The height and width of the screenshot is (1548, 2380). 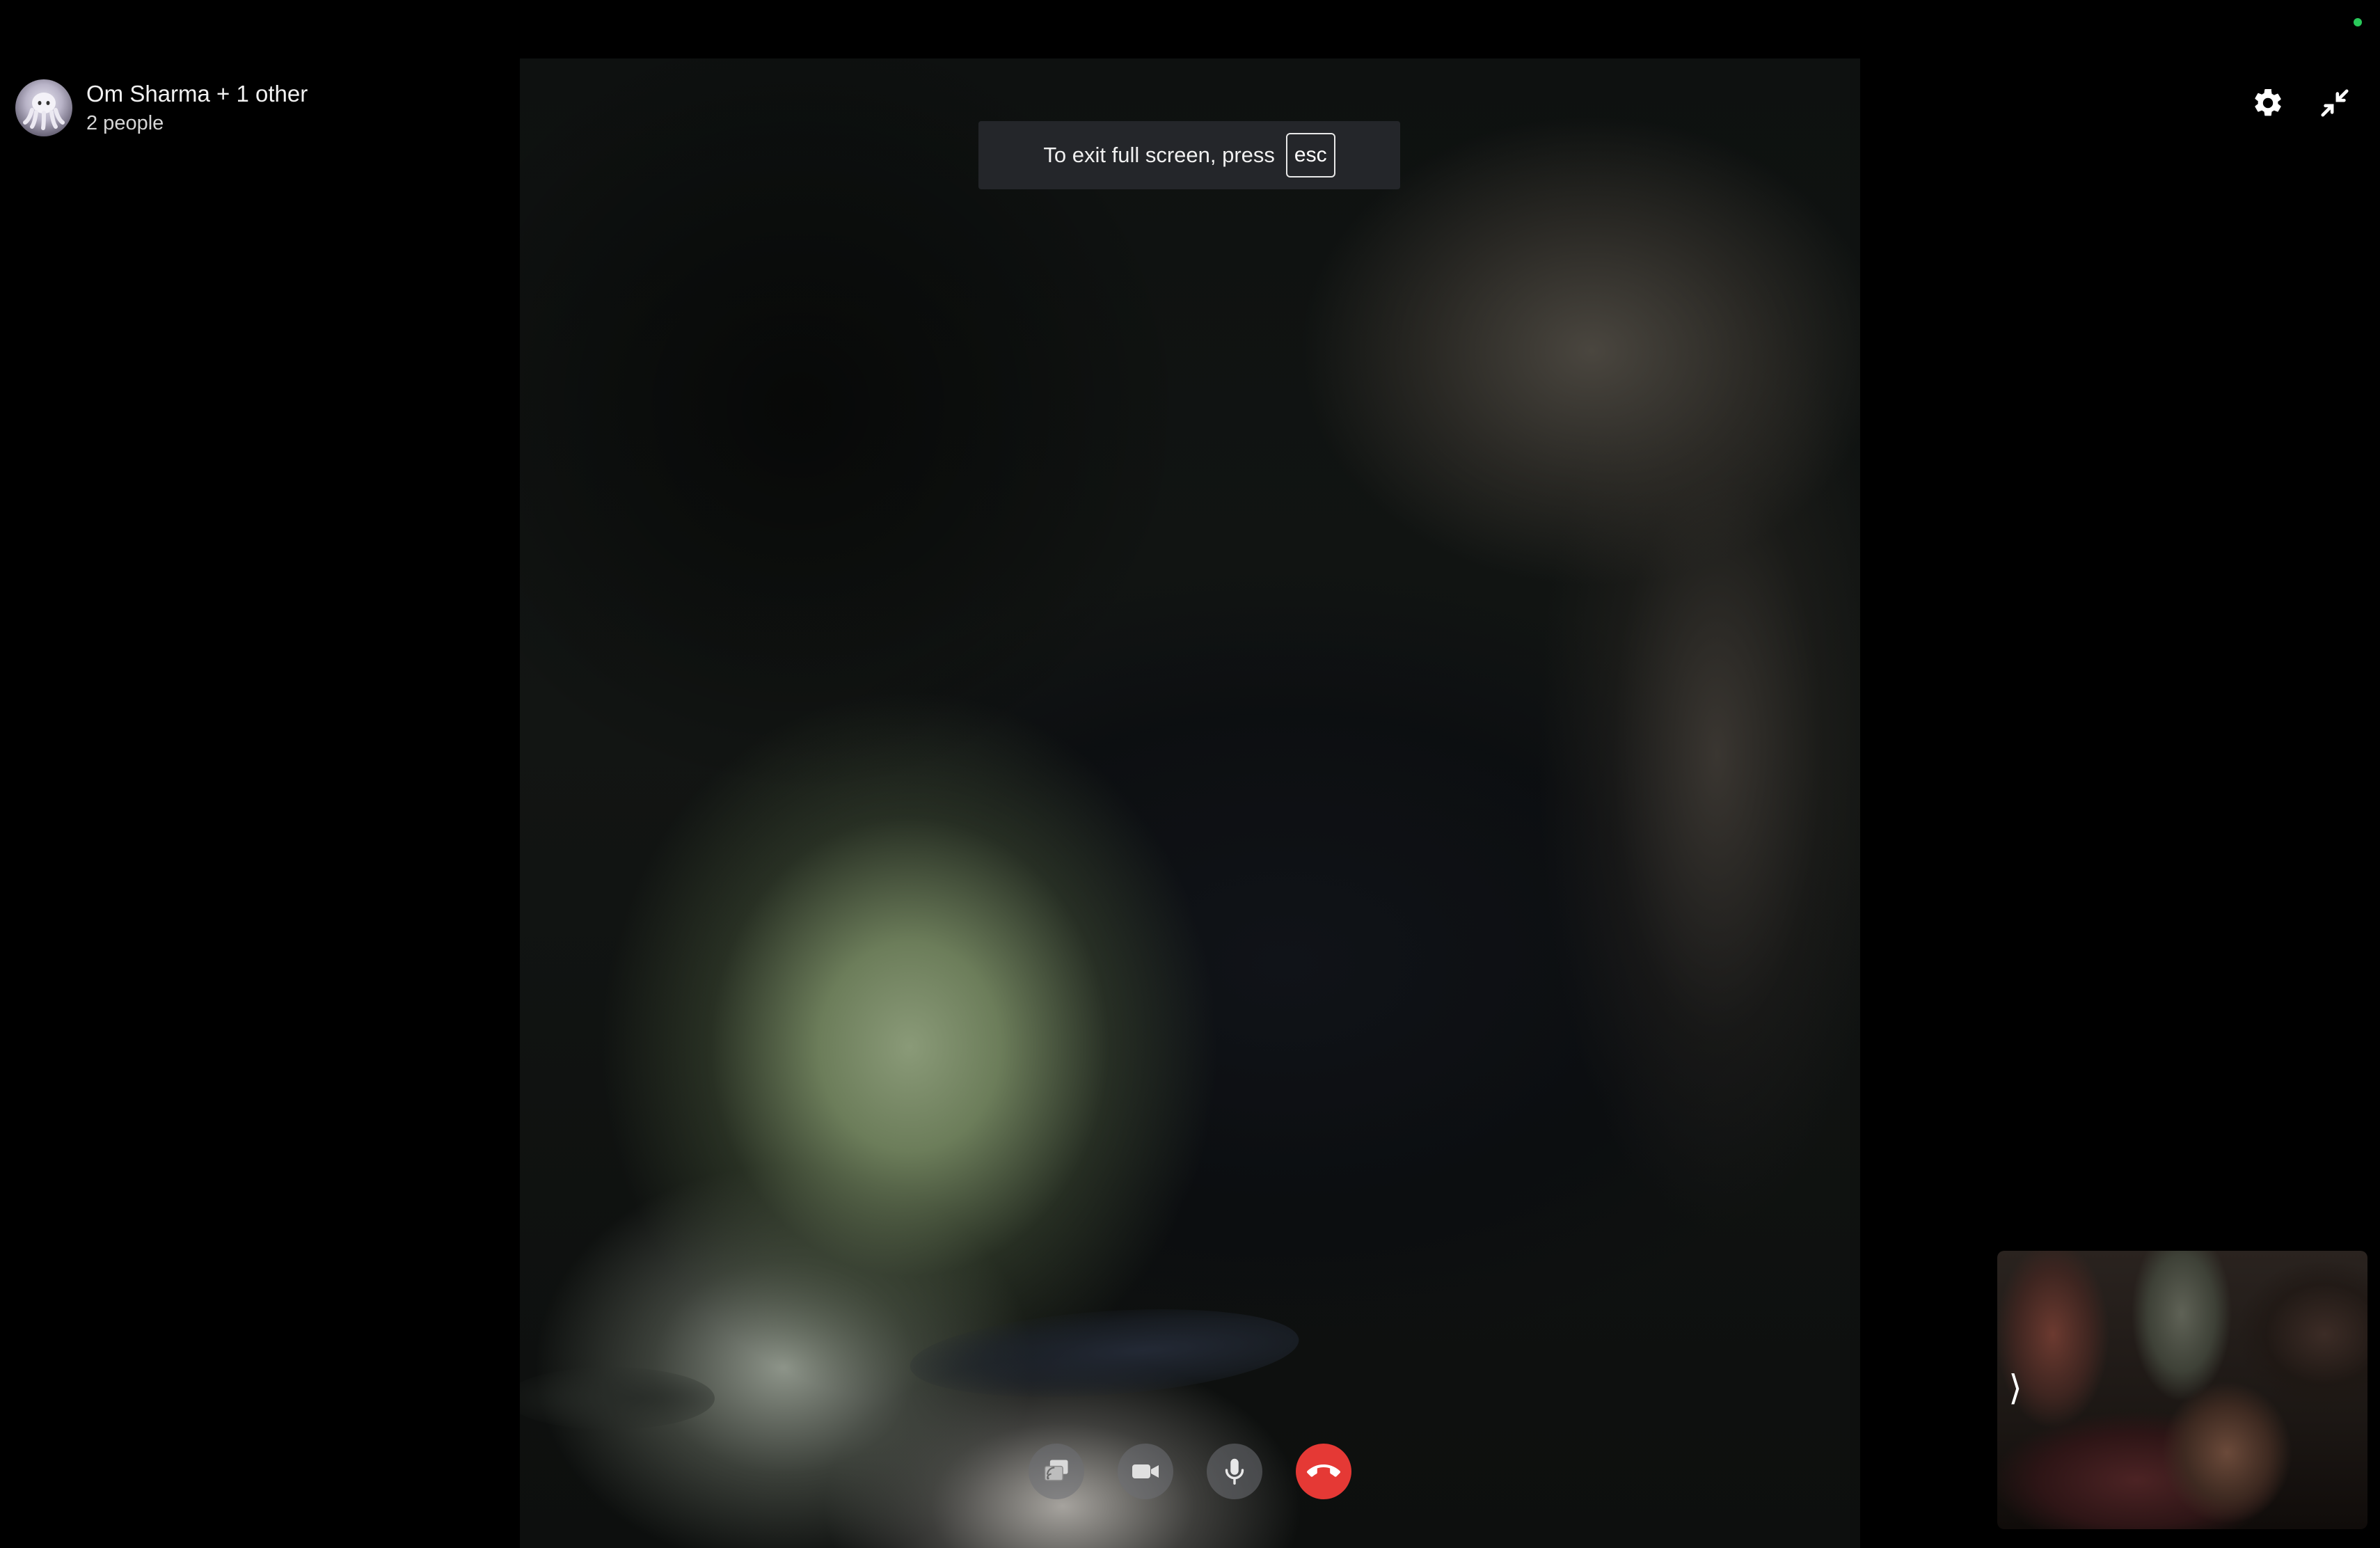 I want to click on screen-share-button, so click(x=1056, y=1471).